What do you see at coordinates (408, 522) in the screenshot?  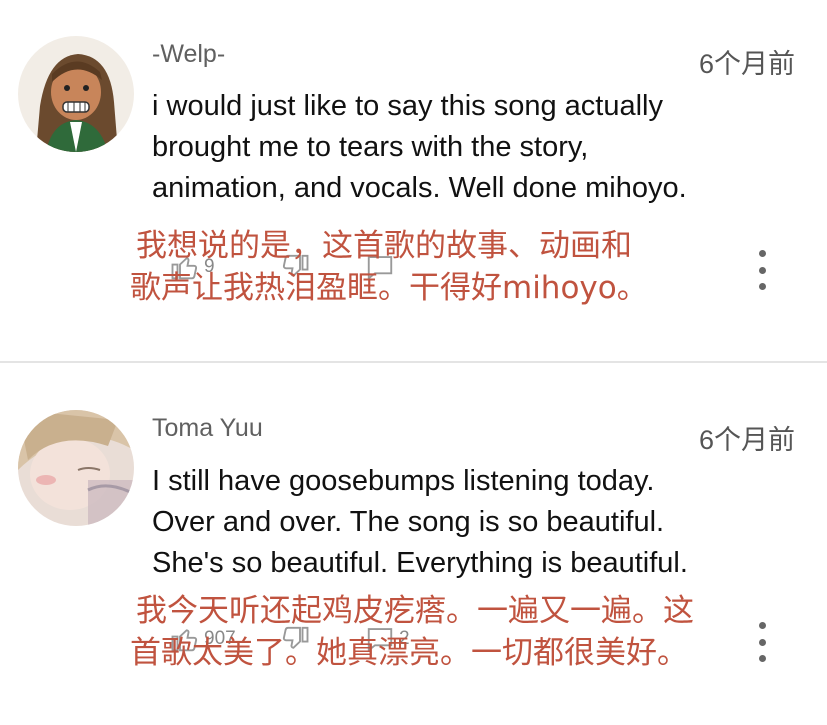 I see `comment-text-line: Over and over. The song is so beautiful.` at bounding box center [408, 522].